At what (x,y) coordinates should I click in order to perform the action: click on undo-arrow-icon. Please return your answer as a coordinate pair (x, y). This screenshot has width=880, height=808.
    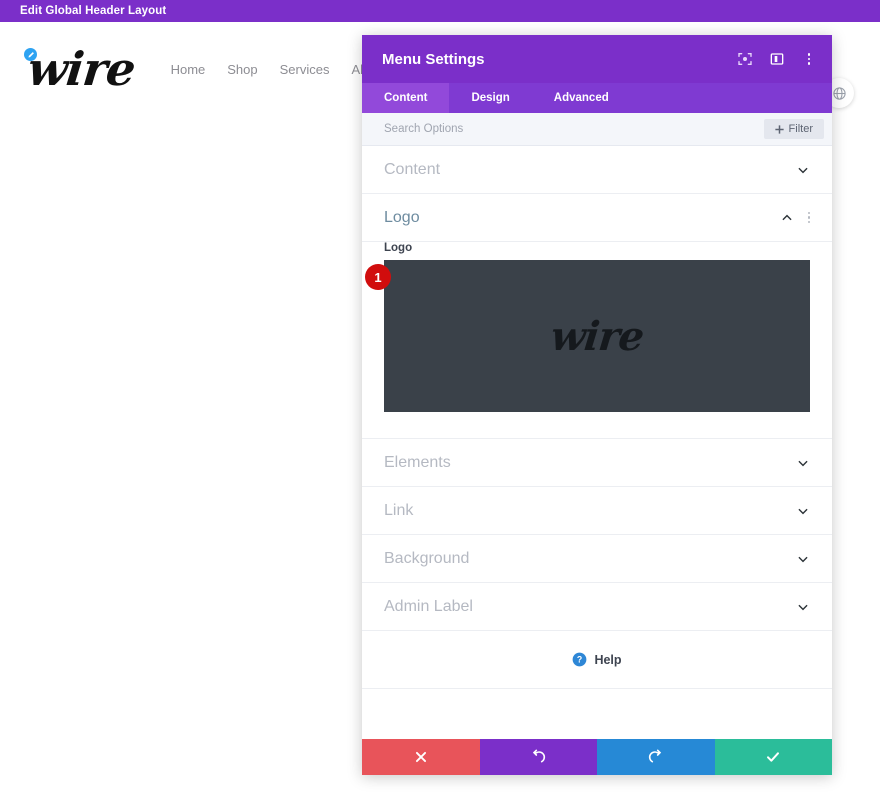
    Looking at the image, I should click on (539, 756).